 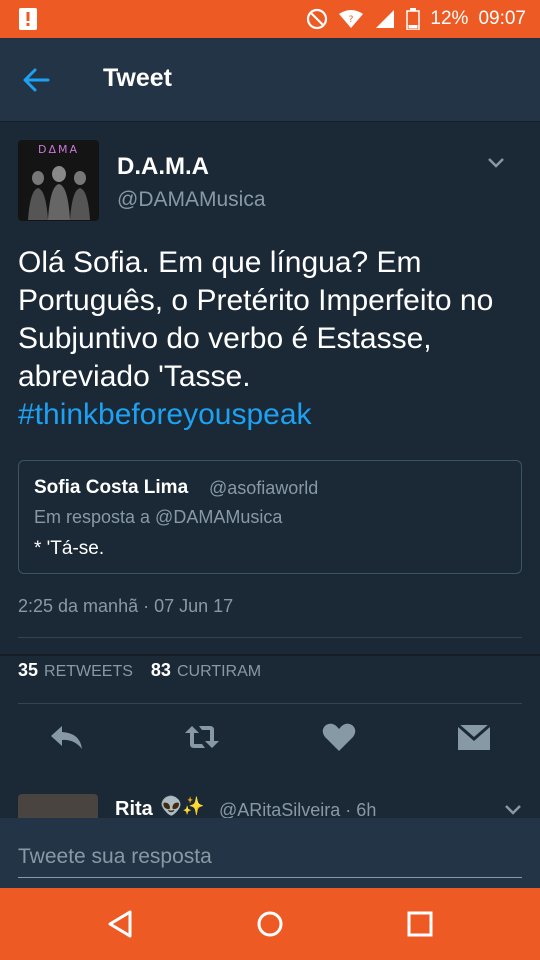 I want to click on wifi-icon: ?, so click(x=351, y=19).